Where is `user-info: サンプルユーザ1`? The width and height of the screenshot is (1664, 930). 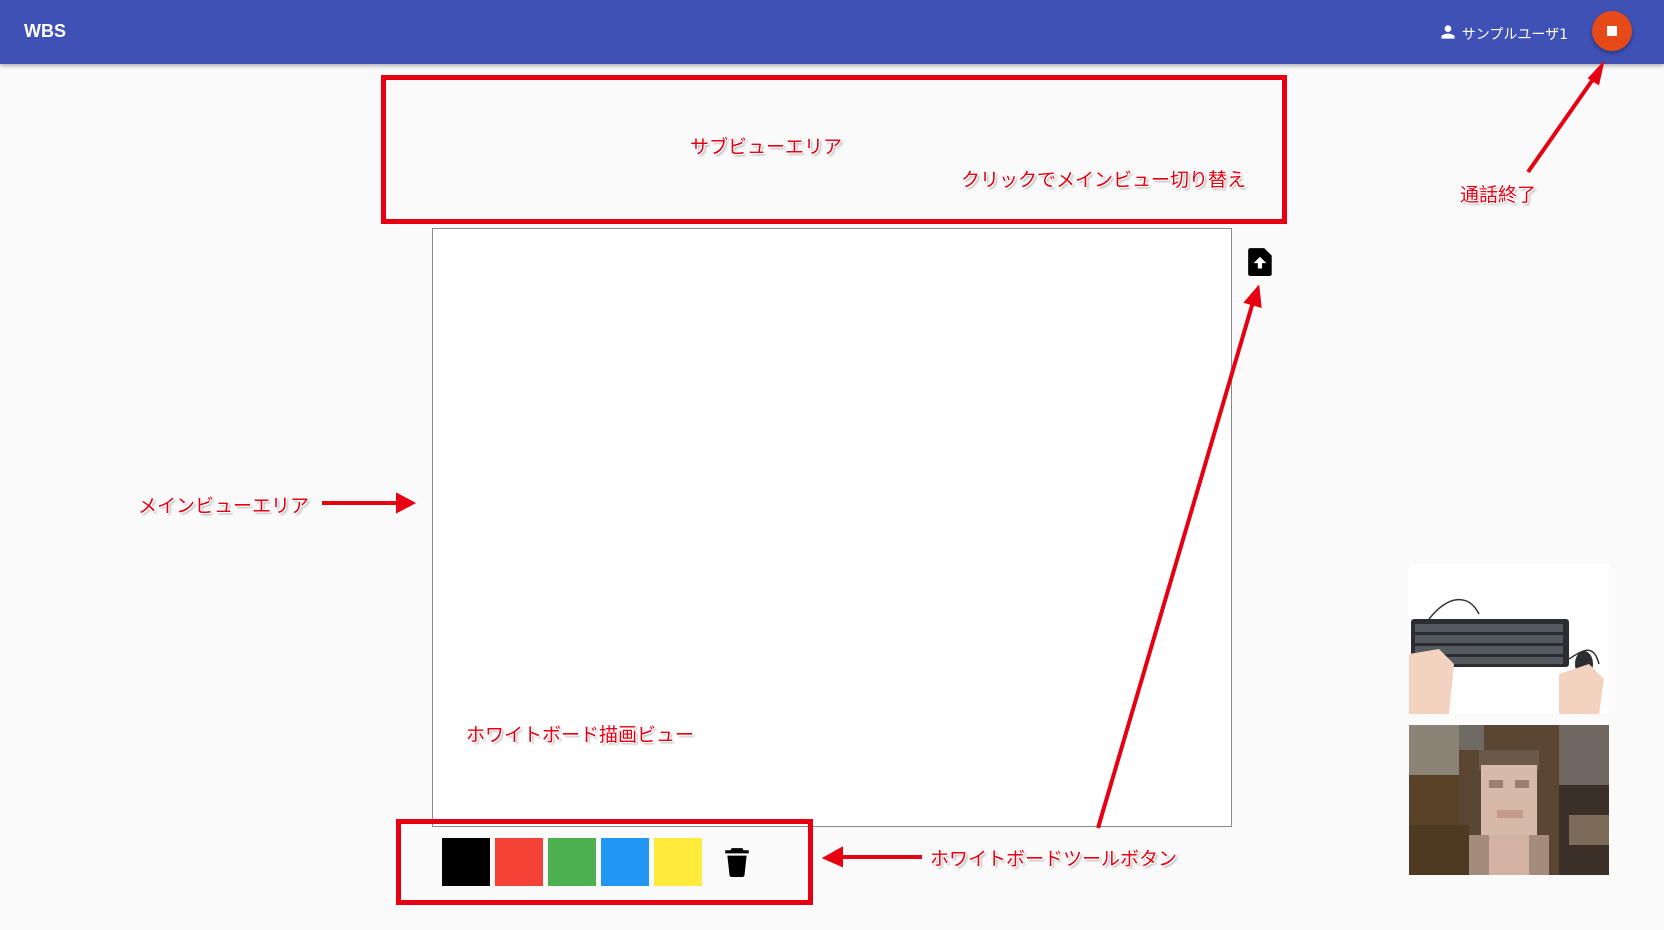 user-info: サンプルユーザ1 is located at coordinates (1503, 34).